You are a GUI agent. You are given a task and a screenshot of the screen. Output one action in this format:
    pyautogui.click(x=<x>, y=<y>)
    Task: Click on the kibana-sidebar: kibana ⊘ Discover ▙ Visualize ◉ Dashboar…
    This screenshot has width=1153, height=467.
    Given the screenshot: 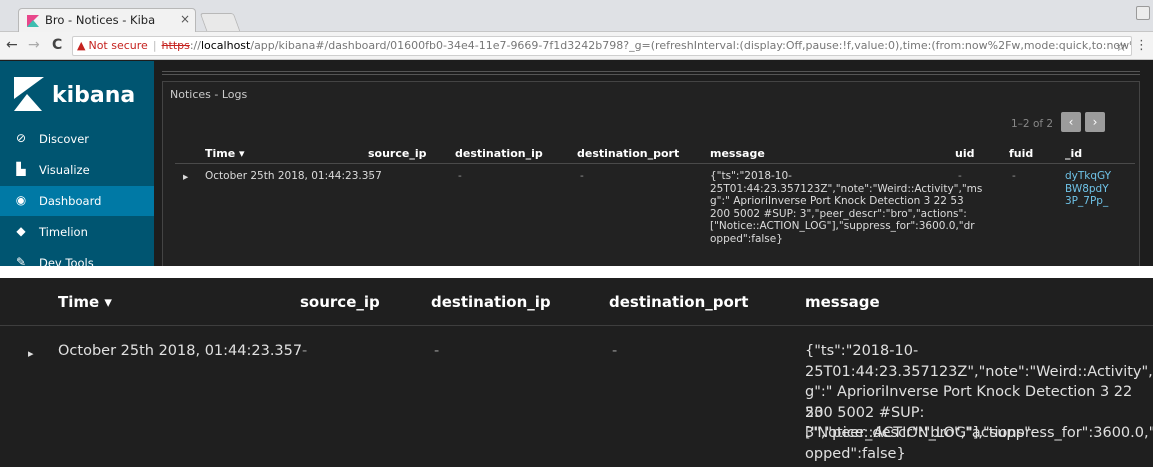 What is the action you would take?
    pyautogui.click(x=77, y=163)
    